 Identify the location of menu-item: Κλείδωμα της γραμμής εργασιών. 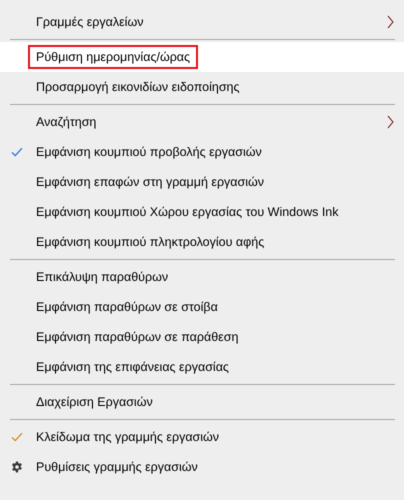
(128, 437).